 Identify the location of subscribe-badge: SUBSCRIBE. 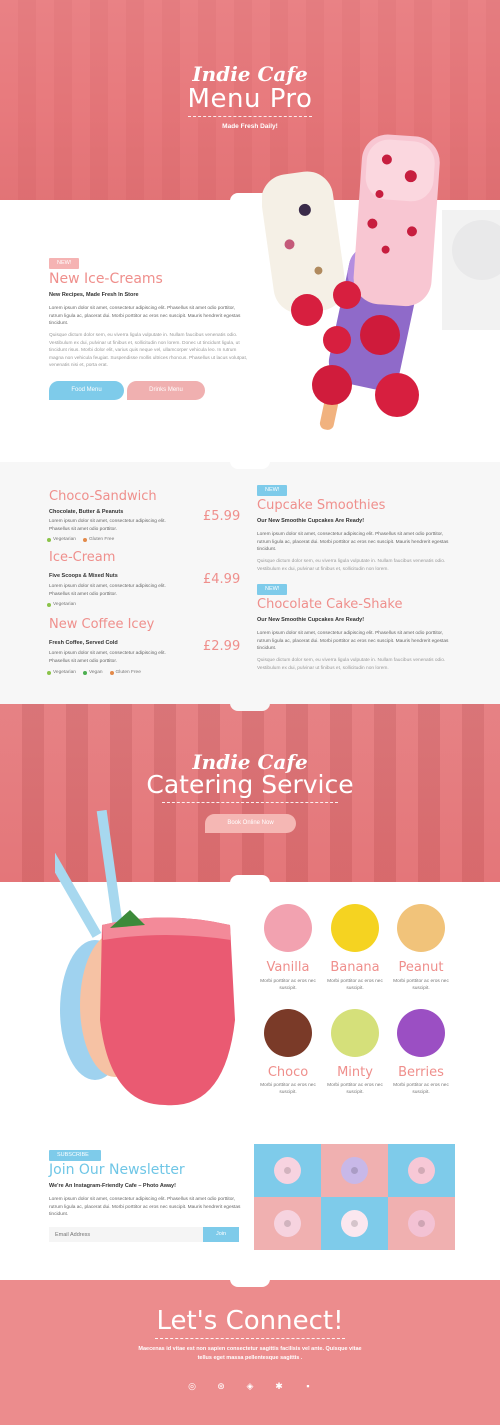
(75, 1155).